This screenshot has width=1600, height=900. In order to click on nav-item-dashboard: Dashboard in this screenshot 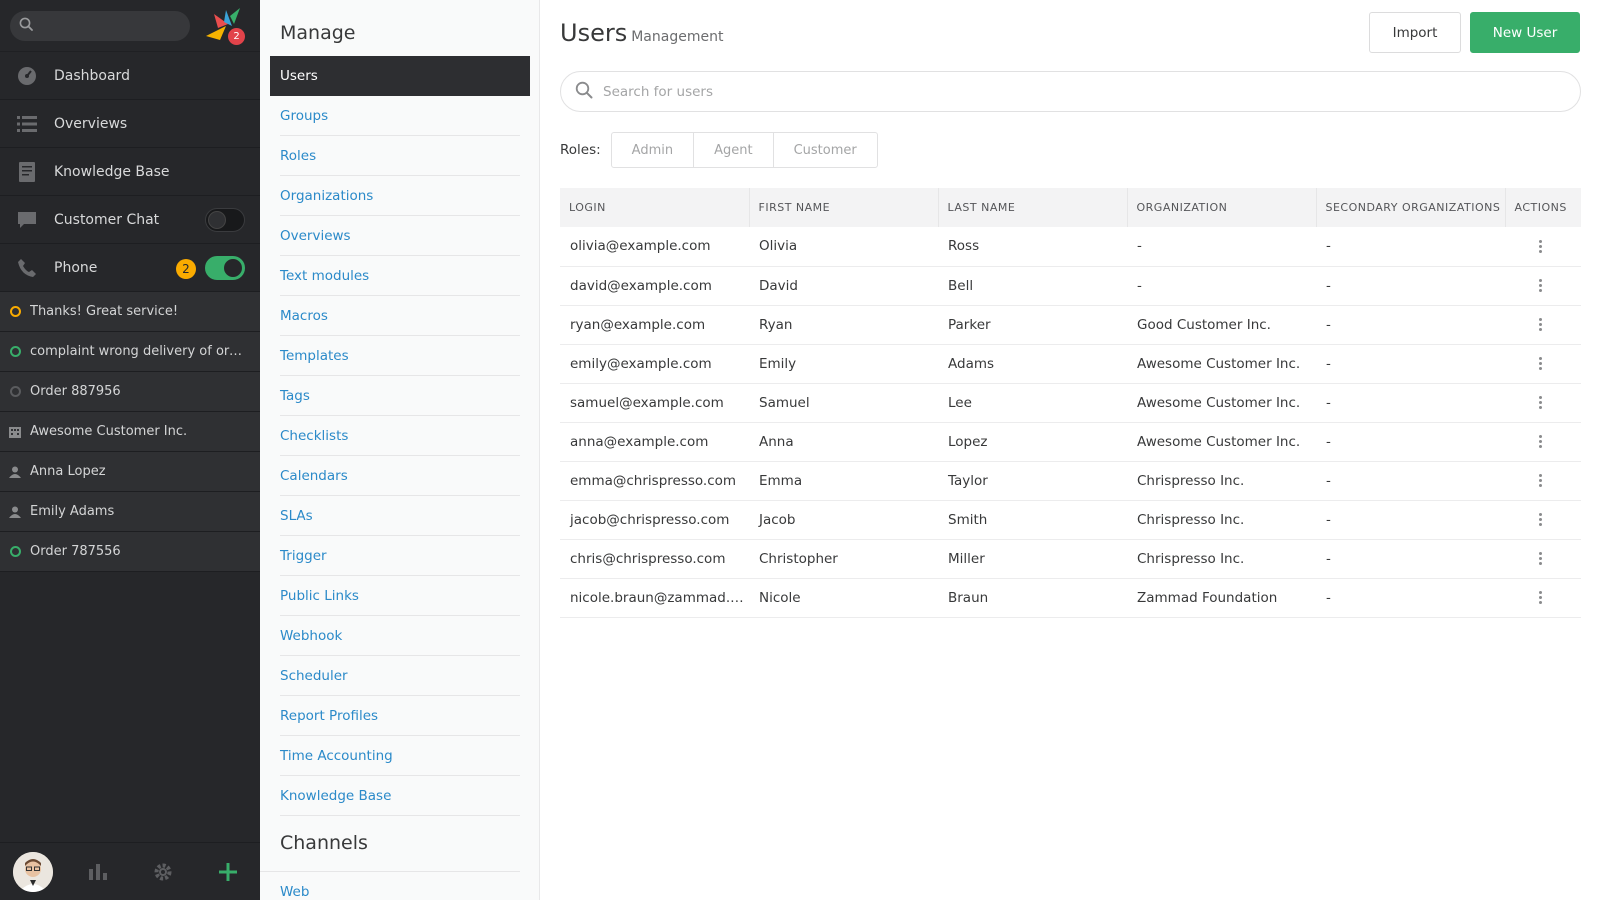, I will do `click(130, 76)`.